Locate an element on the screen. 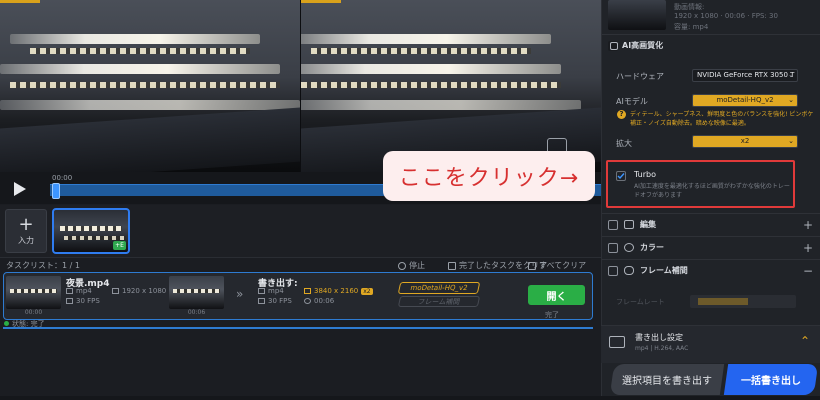 The image size is (820, 400). turbo-description: AI加工速度を最適化するほど画質がわずかな強化のトレードオフがあります is located at coordinates (712, 191).